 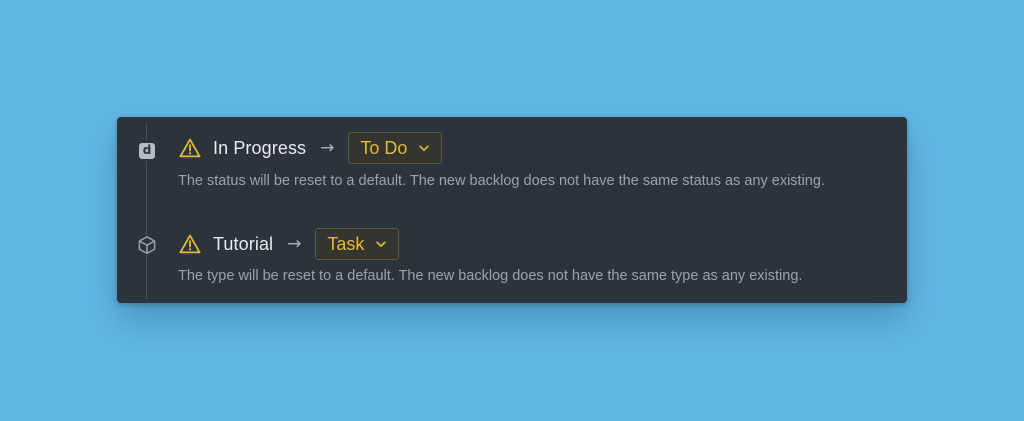 What do you see at coordinates (260, 147) in the screenshot?
I see `original-status-label: In Progress` at bounding box center [260, 147].